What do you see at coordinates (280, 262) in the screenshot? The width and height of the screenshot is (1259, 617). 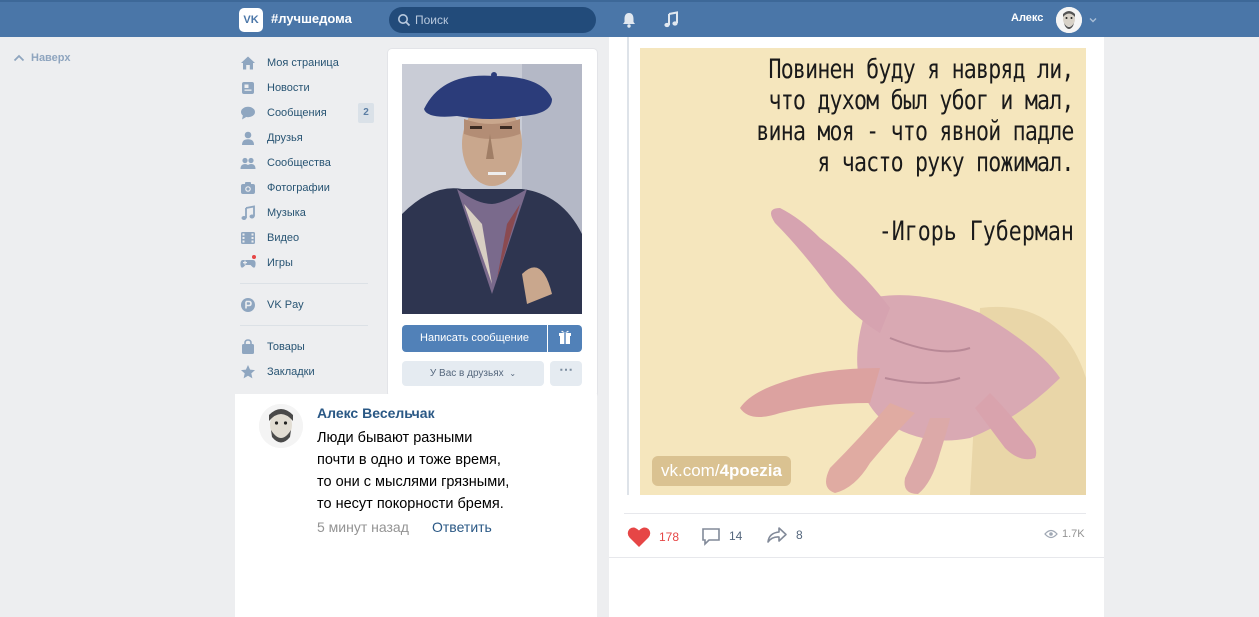 I see `menu-label: Игры` at bounding box center [280, 262].